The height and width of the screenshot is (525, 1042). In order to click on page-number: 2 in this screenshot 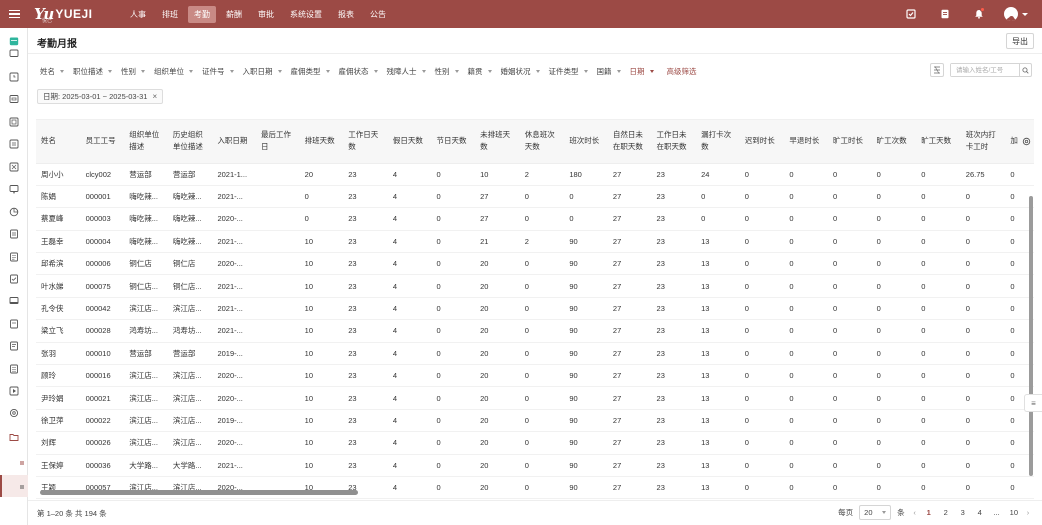, I will do `click(946, 512)`.